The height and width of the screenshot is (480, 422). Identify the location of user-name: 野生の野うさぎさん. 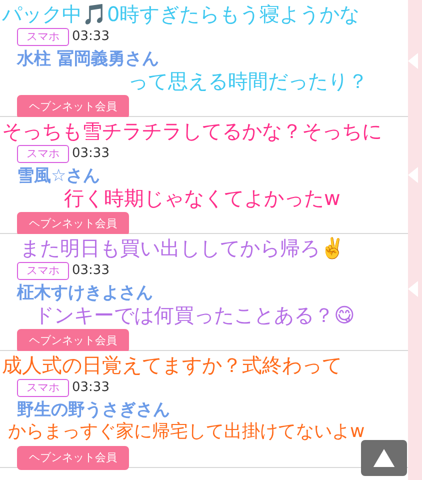
(93, 410).